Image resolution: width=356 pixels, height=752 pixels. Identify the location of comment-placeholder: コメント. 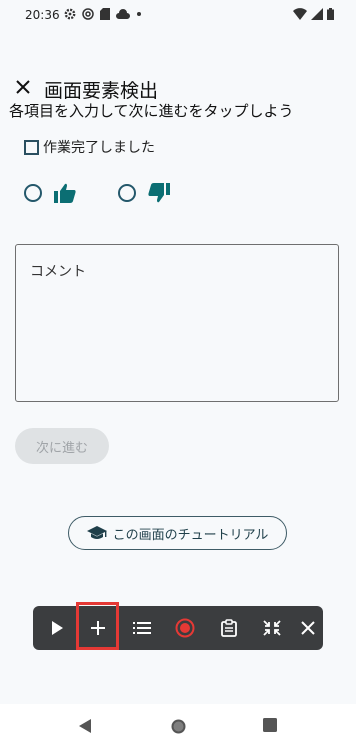
(58, 272).